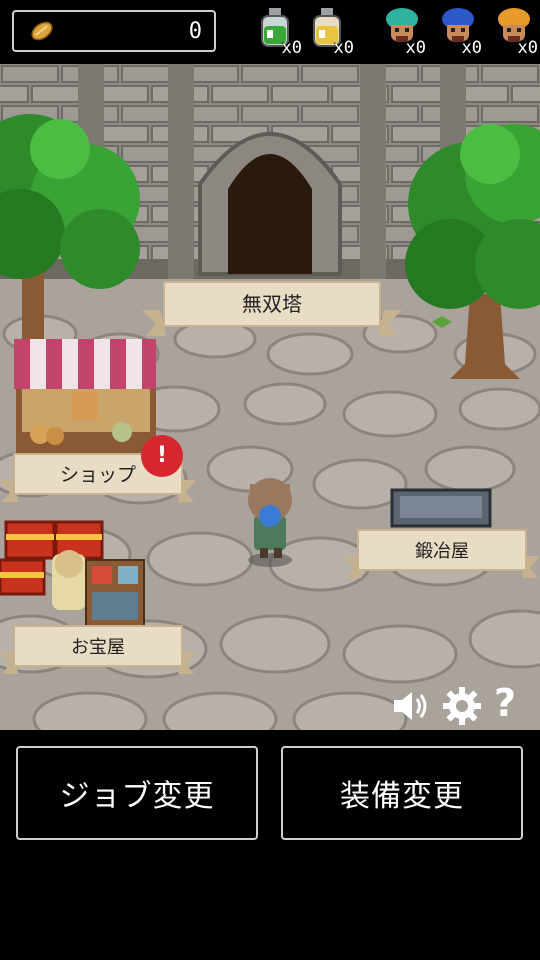  What do you see at coordinates (278, 33) in the screenshot?
I see `green-potion-item: x0` at bounding box center [278, 33].